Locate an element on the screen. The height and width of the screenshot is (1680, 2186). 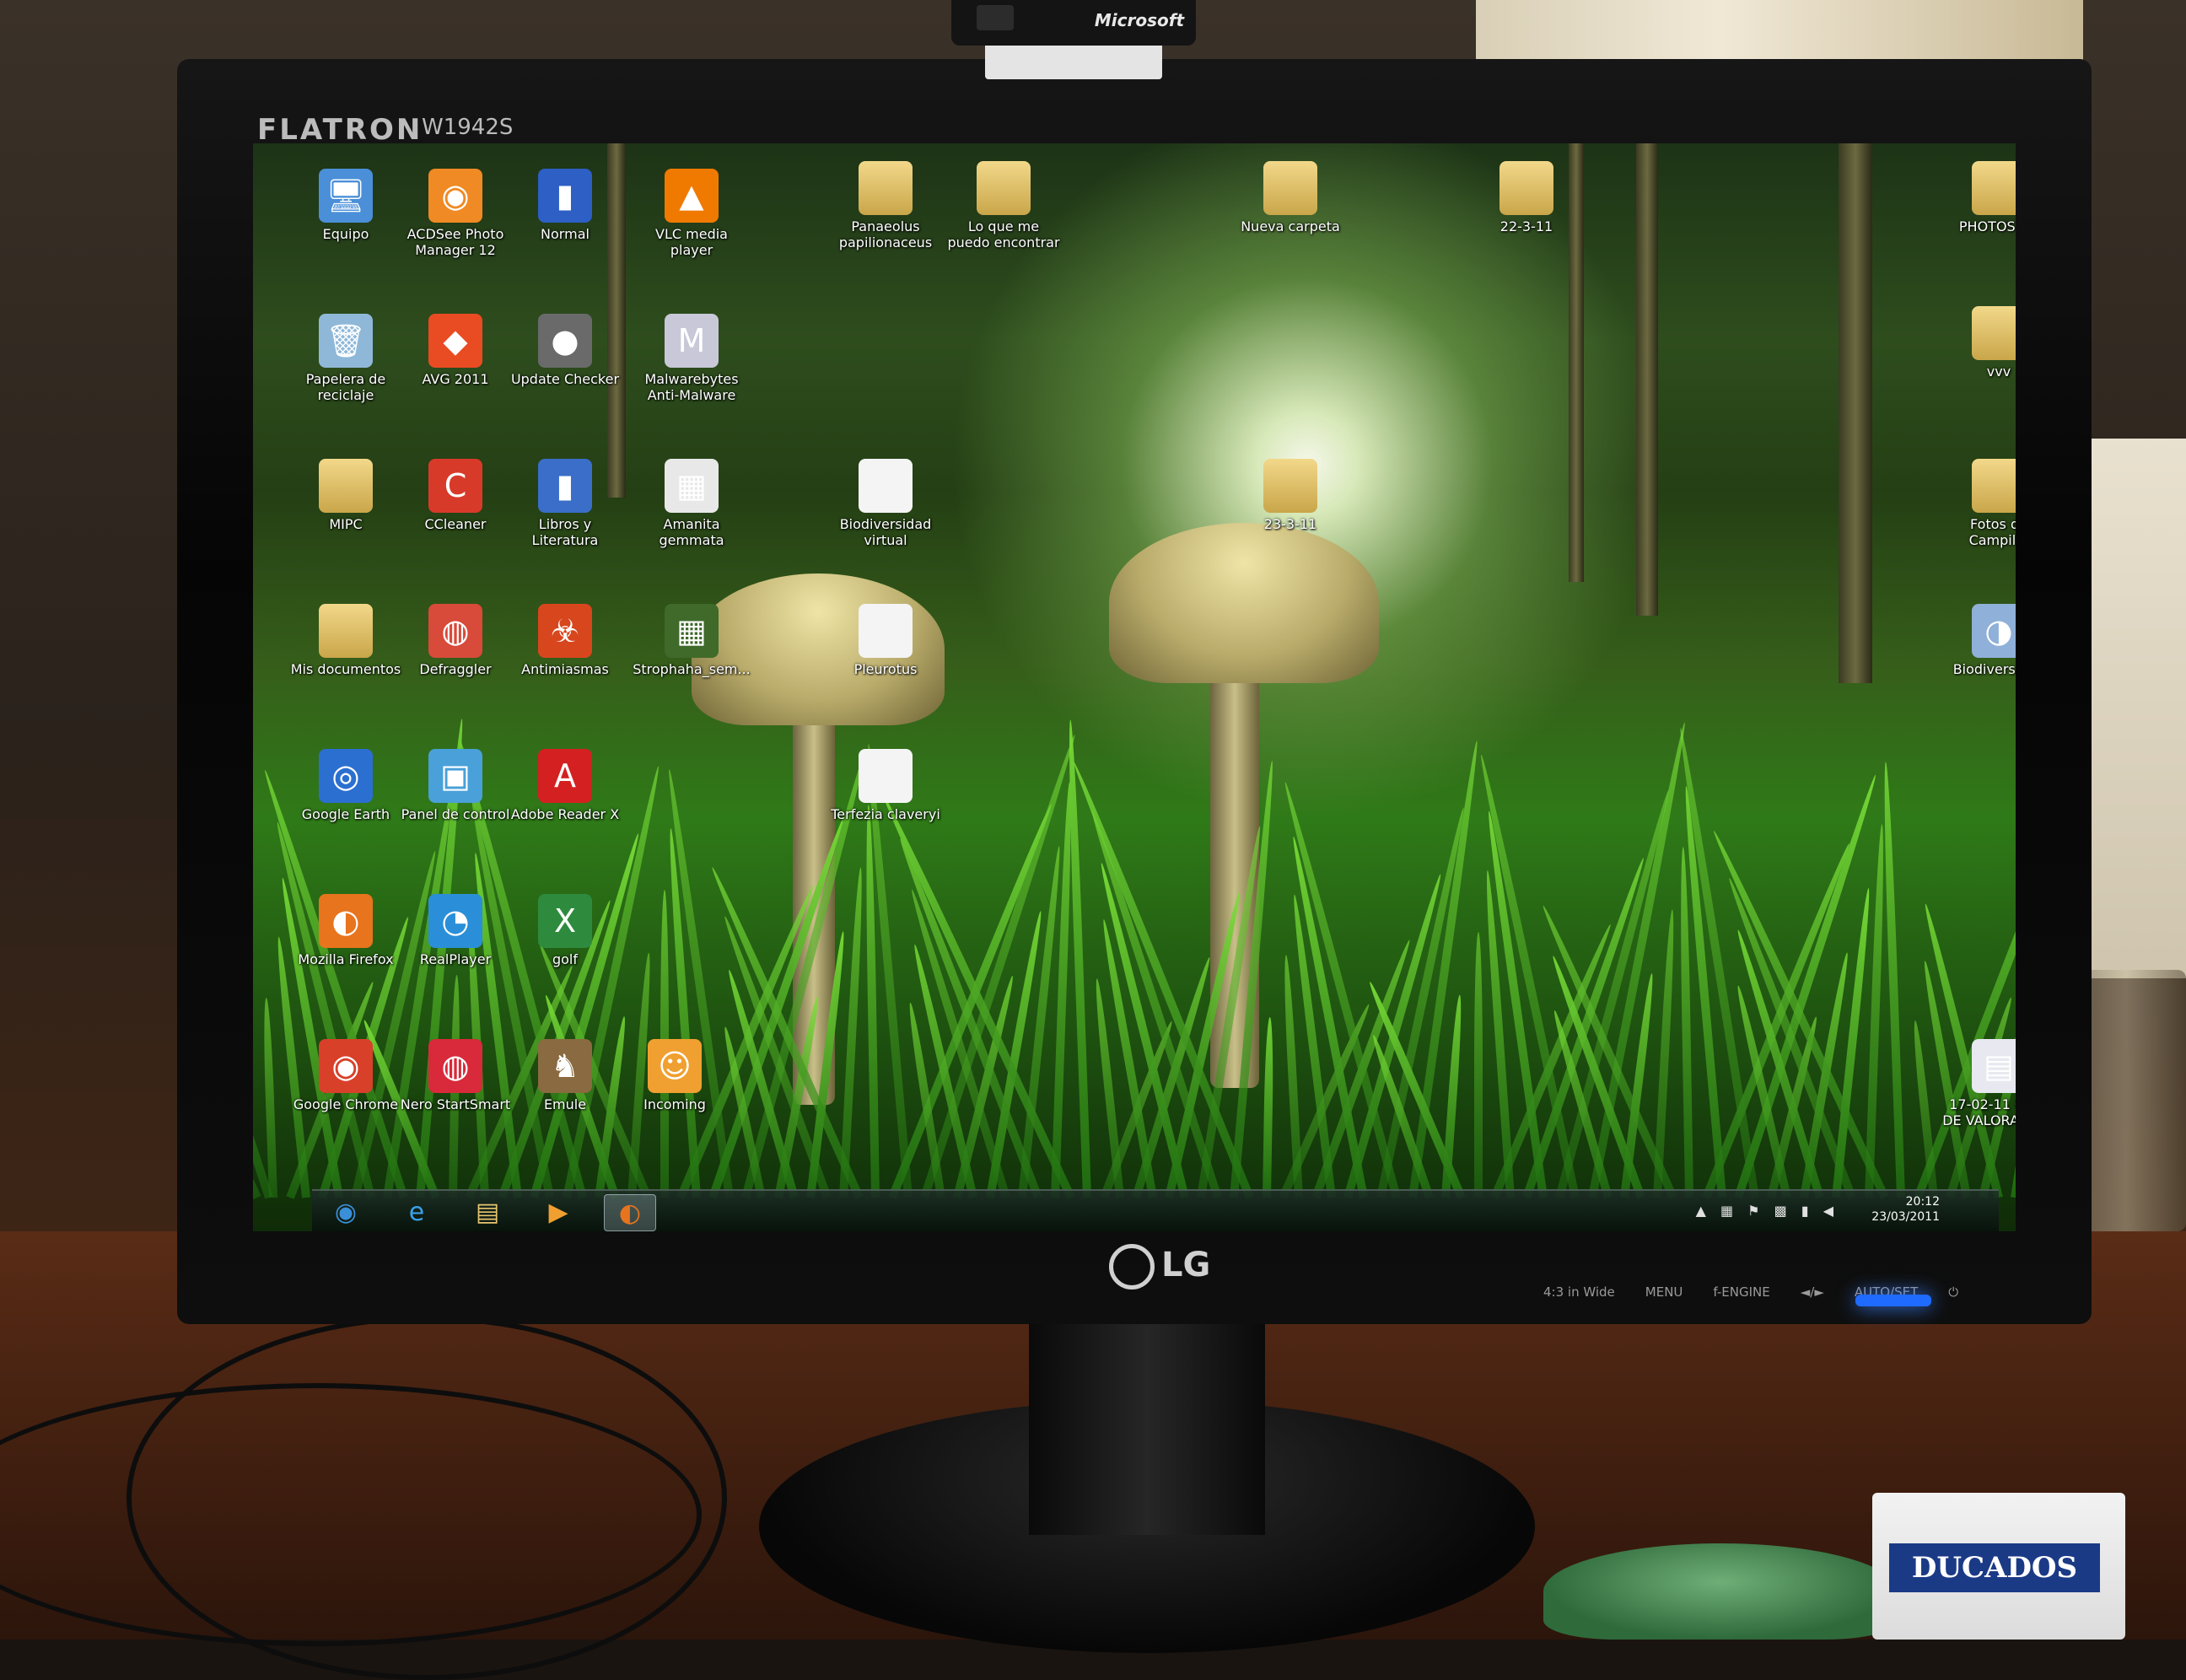
desktop-icon-label: CCleaner is located at coordinates (455, 524).